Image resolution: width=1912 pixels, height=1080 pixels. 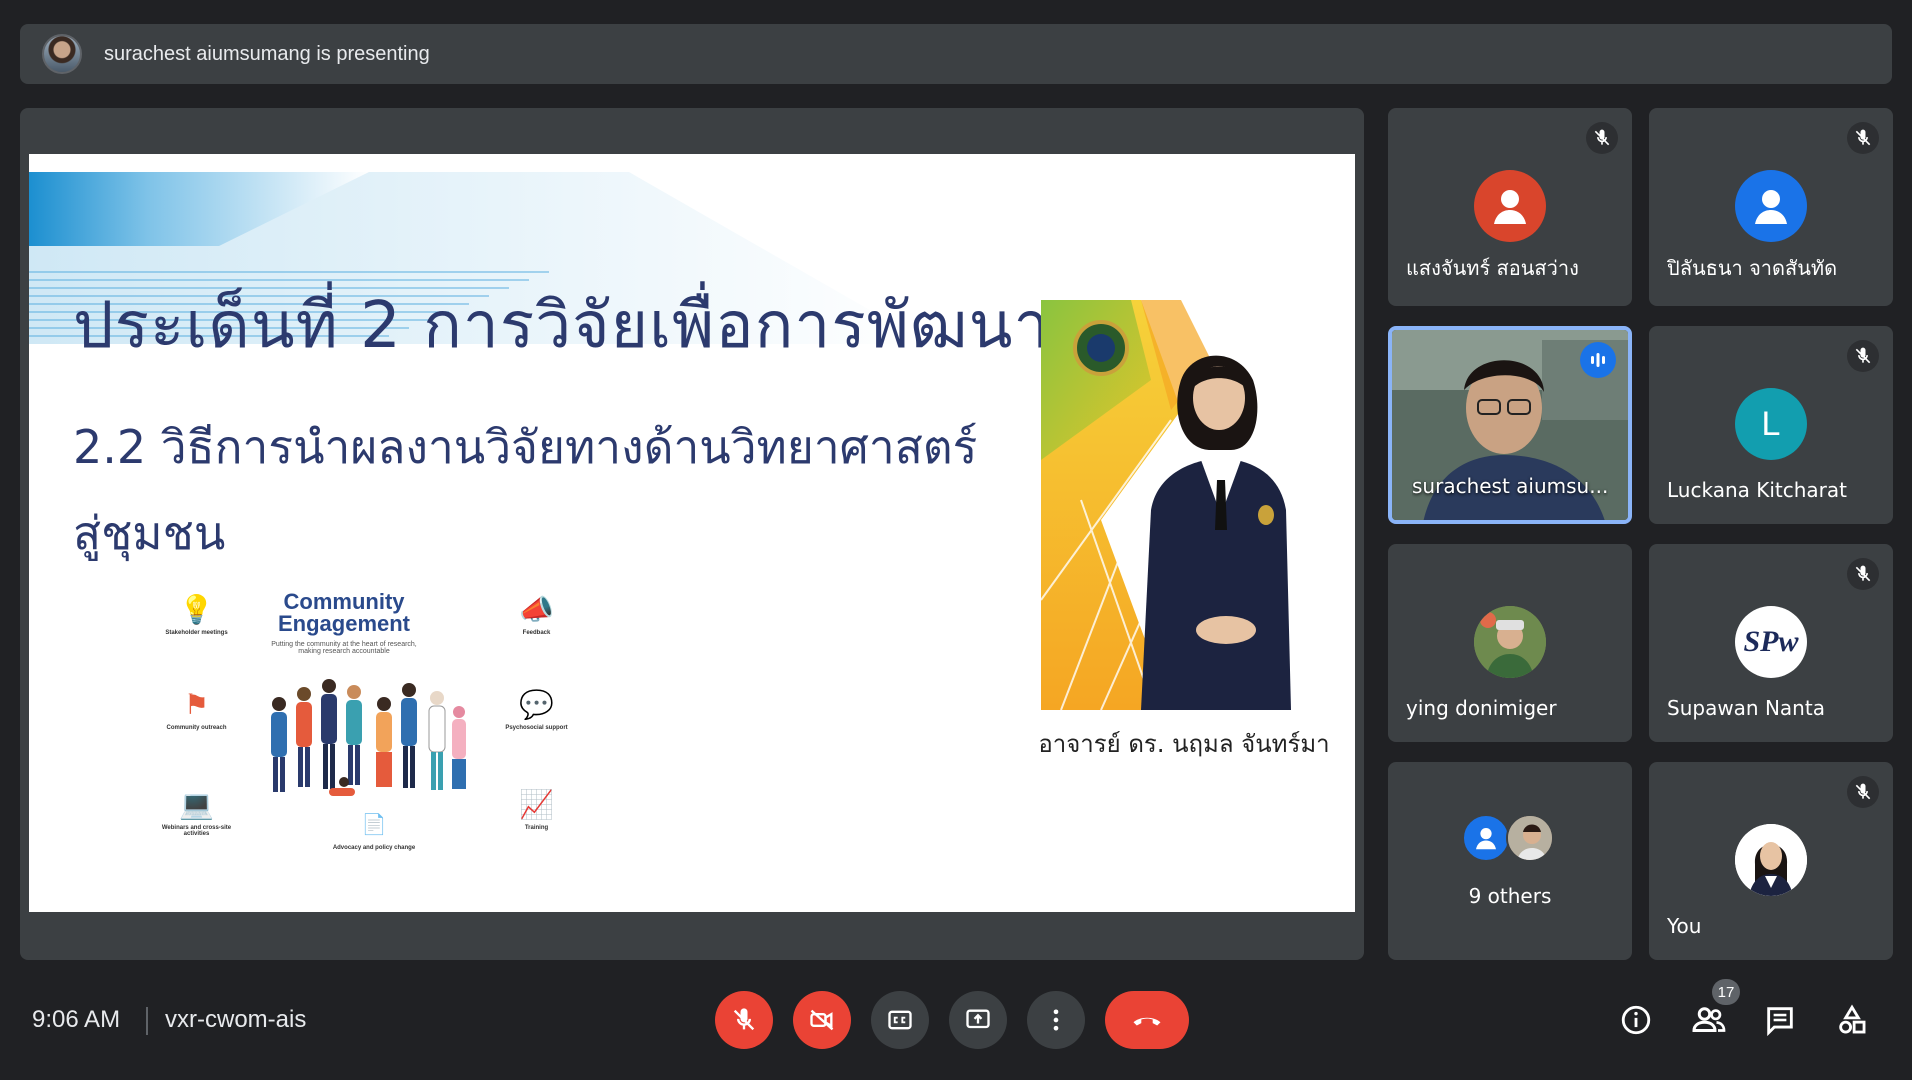 I want to click on flag-icon: ⚑, so click(x=196, y=704).